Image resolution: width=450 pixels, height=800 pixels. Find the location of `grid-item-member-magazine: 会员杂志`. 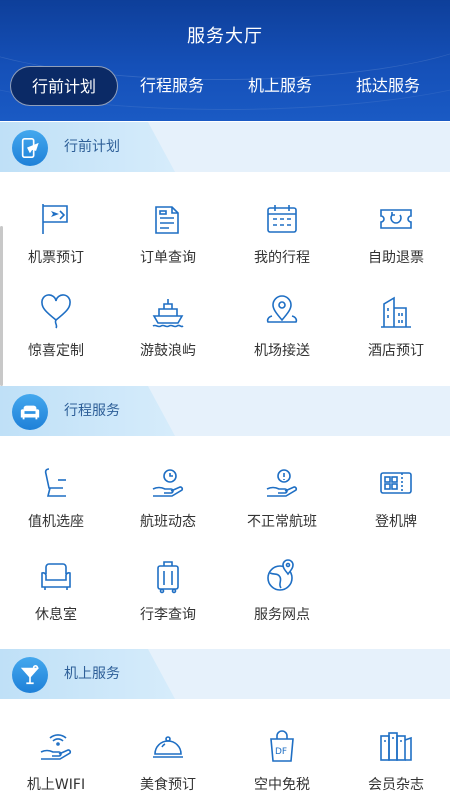

grid-item-member-magazine: 会员杂志 is located at coordinates (395, 764).